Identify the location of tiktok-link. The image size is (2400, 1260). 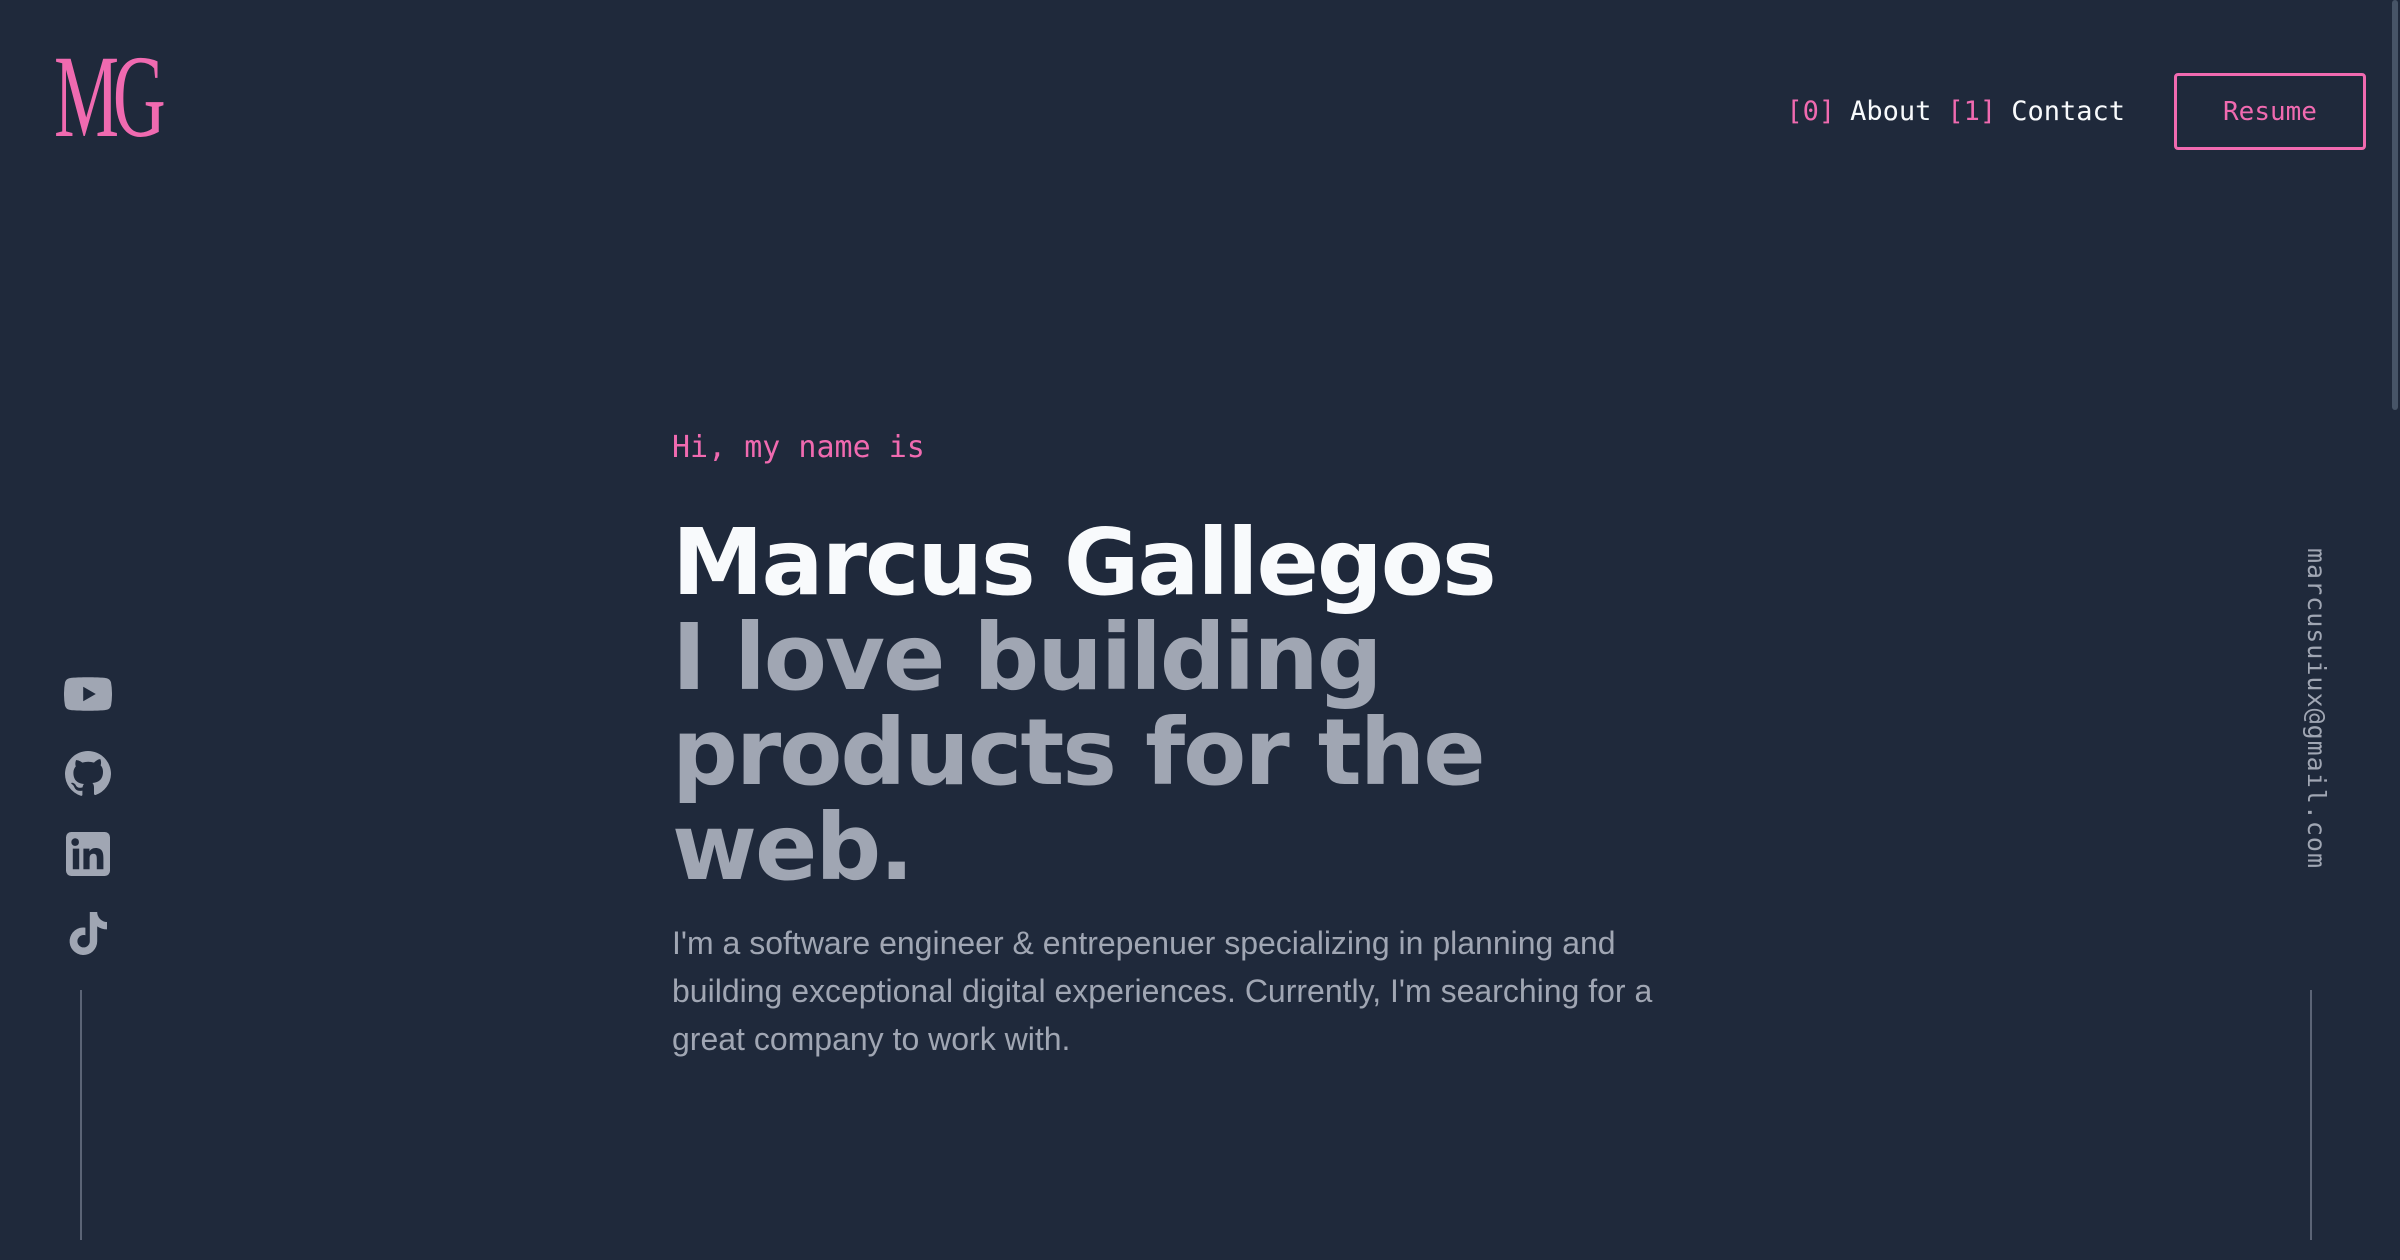
(88, 934).